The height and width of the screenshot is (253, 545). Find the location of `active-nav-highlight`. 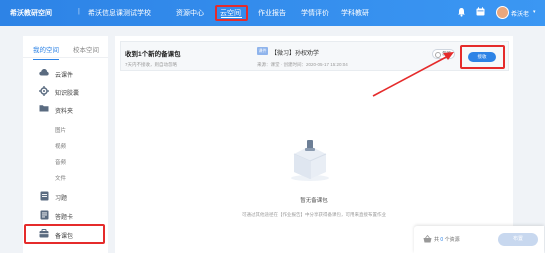

active-nav-highlight is located at coordinates (231, 13).